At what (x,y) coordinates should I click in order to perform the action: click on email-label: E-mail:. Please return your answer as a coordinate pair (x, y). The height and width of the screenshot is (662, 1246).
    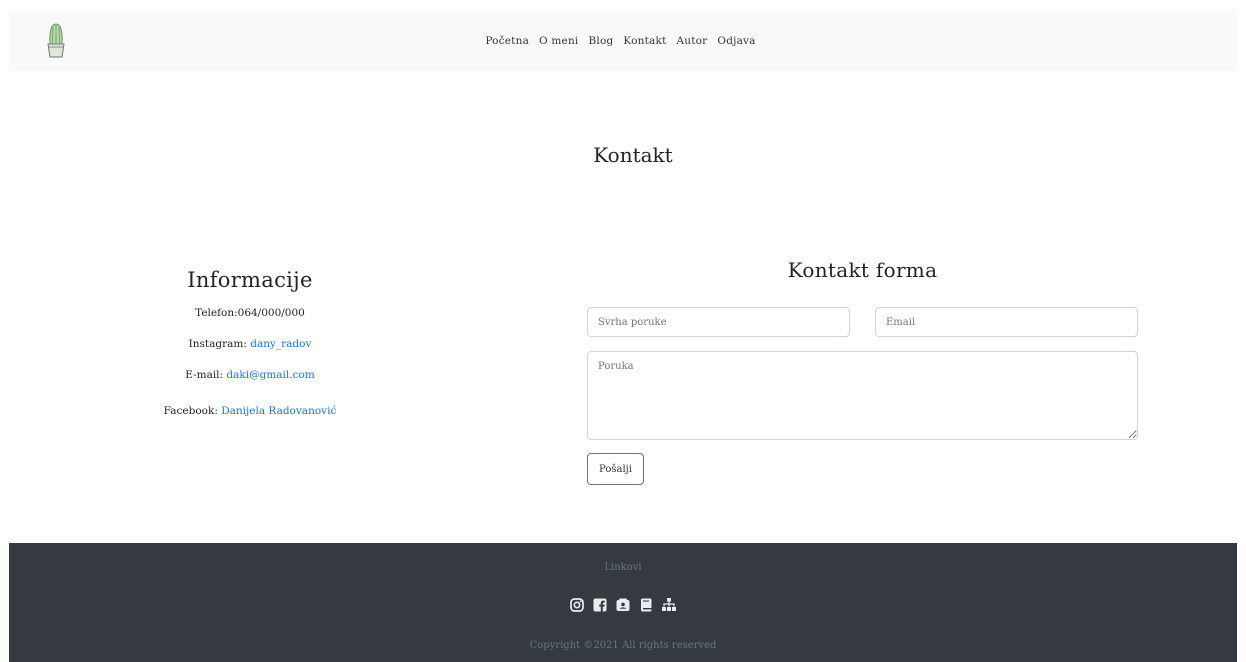
    Looking at the image, I should click on (206, 375).